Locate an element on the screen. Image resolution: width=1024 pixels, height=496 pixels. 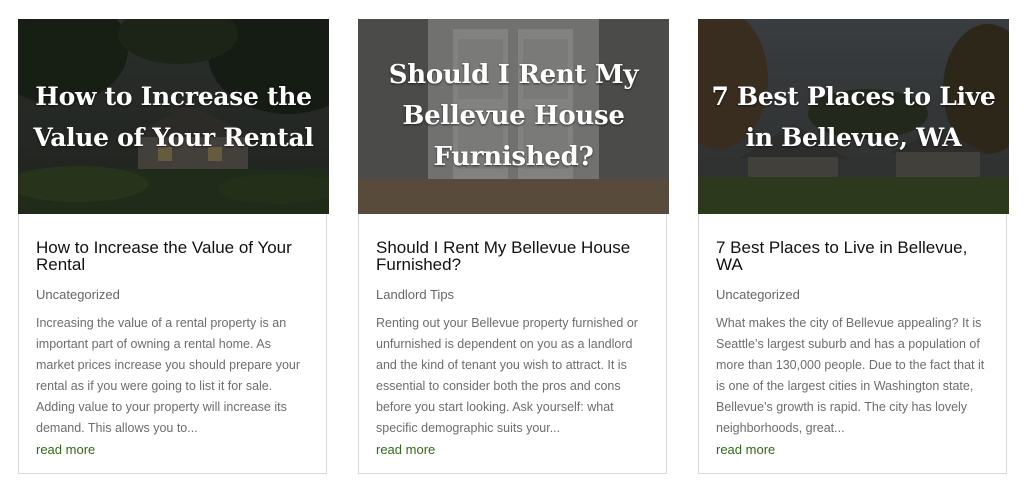
post-thumbnail: How to Increase the Value of Your Rental is located at coordinates (173, 116).